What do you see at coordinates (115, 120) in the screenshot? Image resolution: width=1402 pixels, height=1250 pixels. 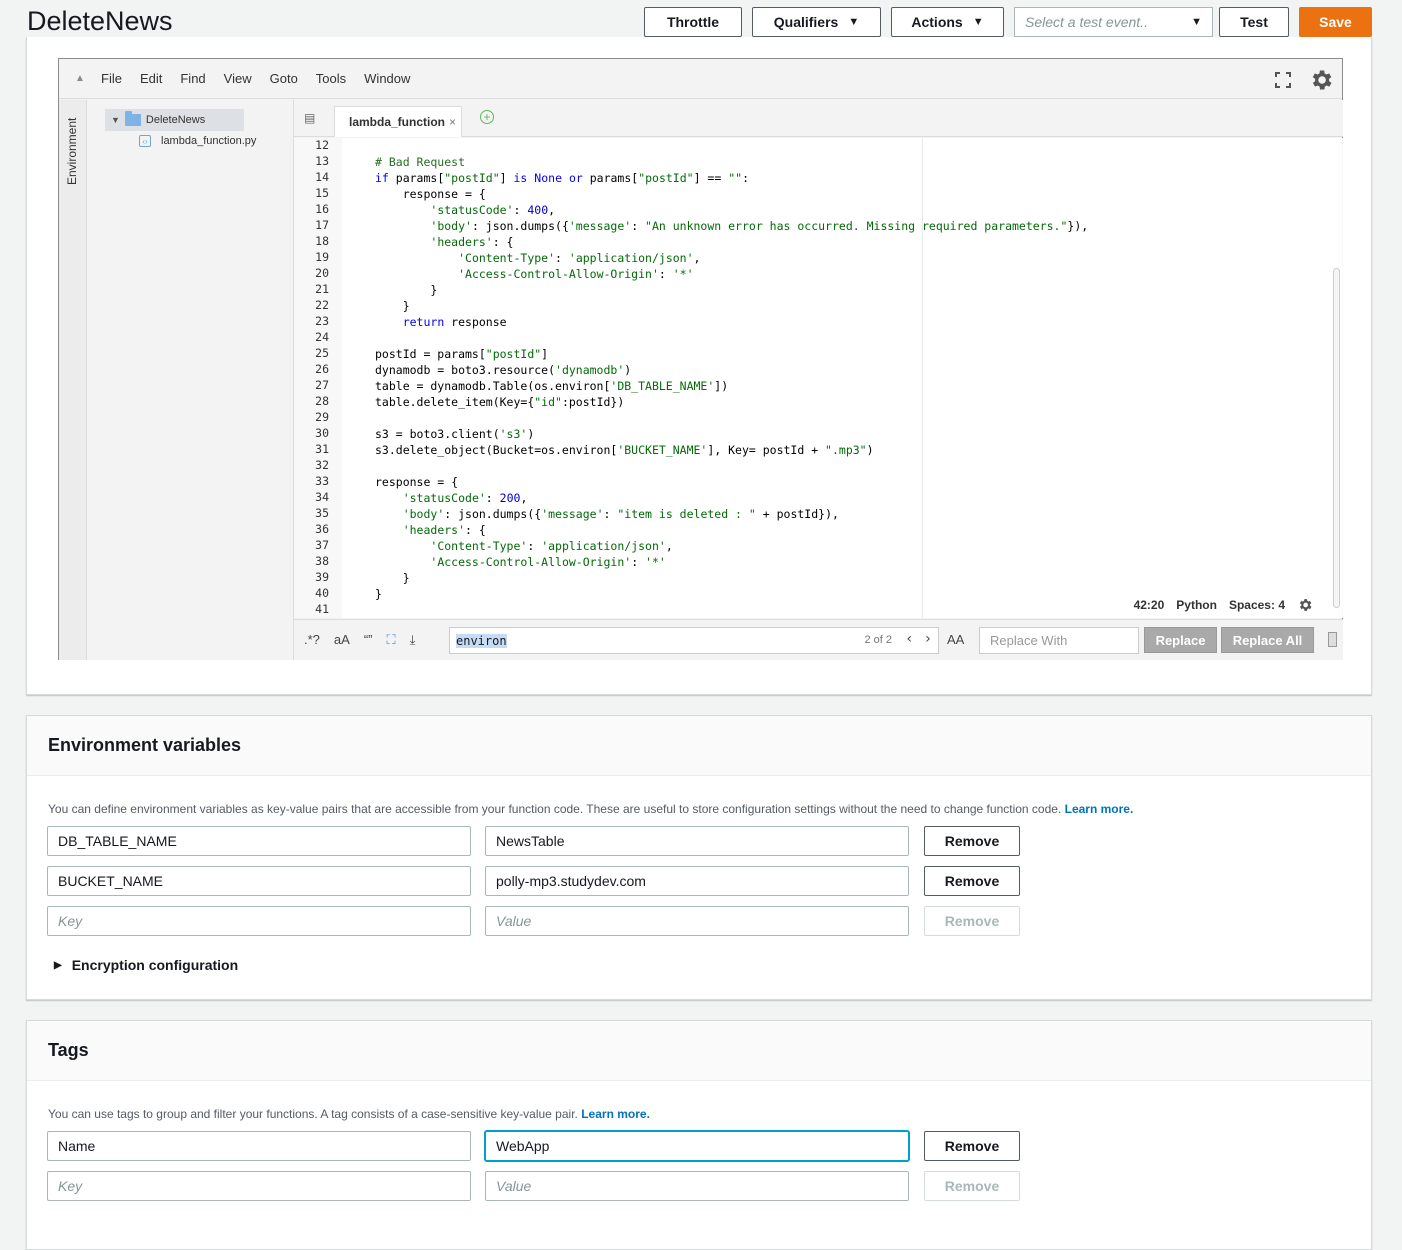 I see `expand-triangle-icon: ▼` at bounding box center [115, 120].